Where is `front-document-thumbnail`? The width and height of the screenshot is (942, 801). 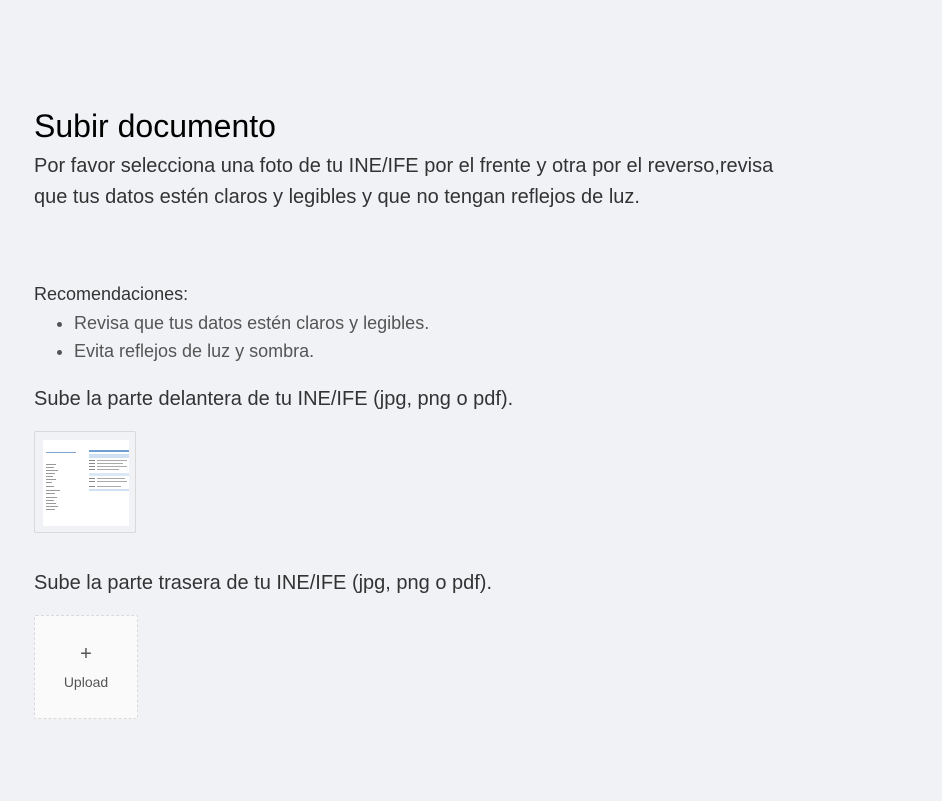
front-document-thumbnail is located at coordinates (85, 482).